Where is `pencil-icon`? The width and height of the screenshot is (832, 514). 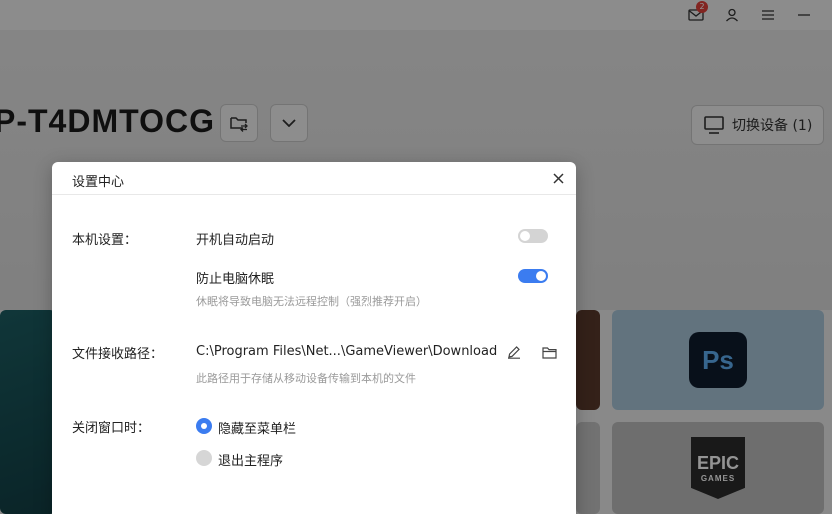 pencil-icon is located at coordinates (514, 352).